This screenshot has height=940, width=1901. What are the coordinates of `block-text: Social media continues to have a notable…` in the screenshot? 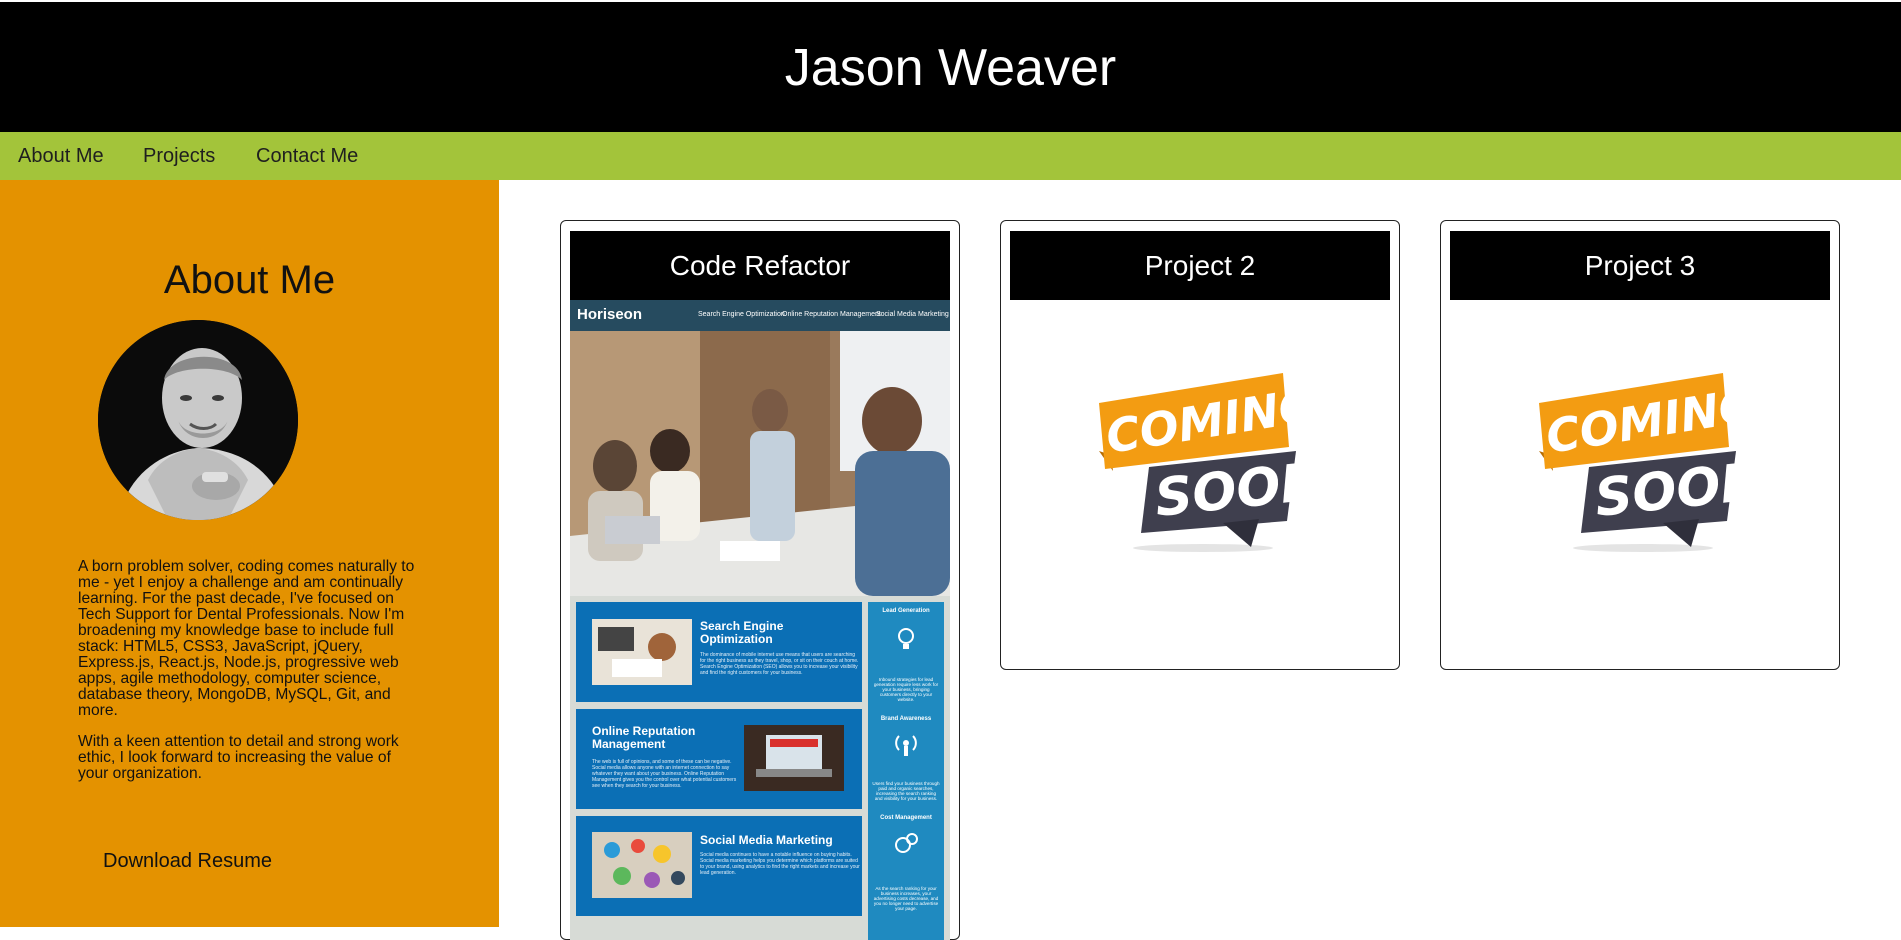 It's located at (780, 864).